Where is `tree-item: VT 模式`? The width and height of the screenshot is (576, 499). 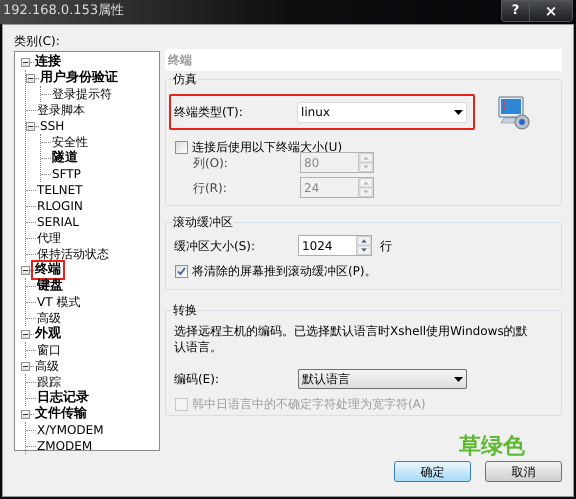
tree-item: VT 模式 is located at coordinates (59, 302).